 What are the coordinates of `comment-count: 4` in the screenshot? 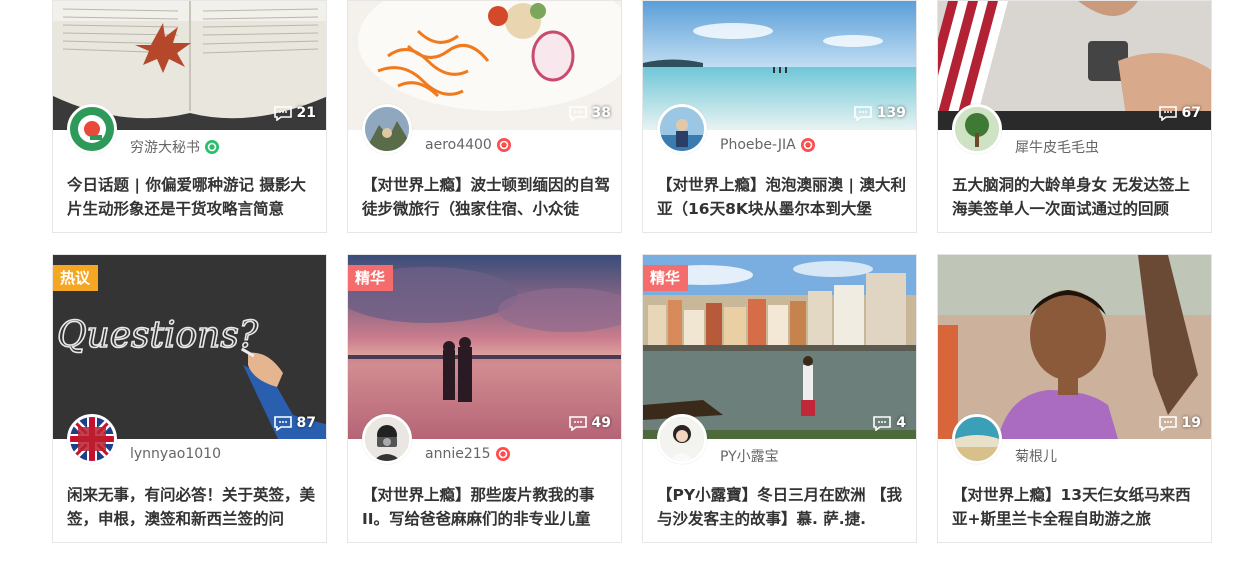 It's located at (889, 423).